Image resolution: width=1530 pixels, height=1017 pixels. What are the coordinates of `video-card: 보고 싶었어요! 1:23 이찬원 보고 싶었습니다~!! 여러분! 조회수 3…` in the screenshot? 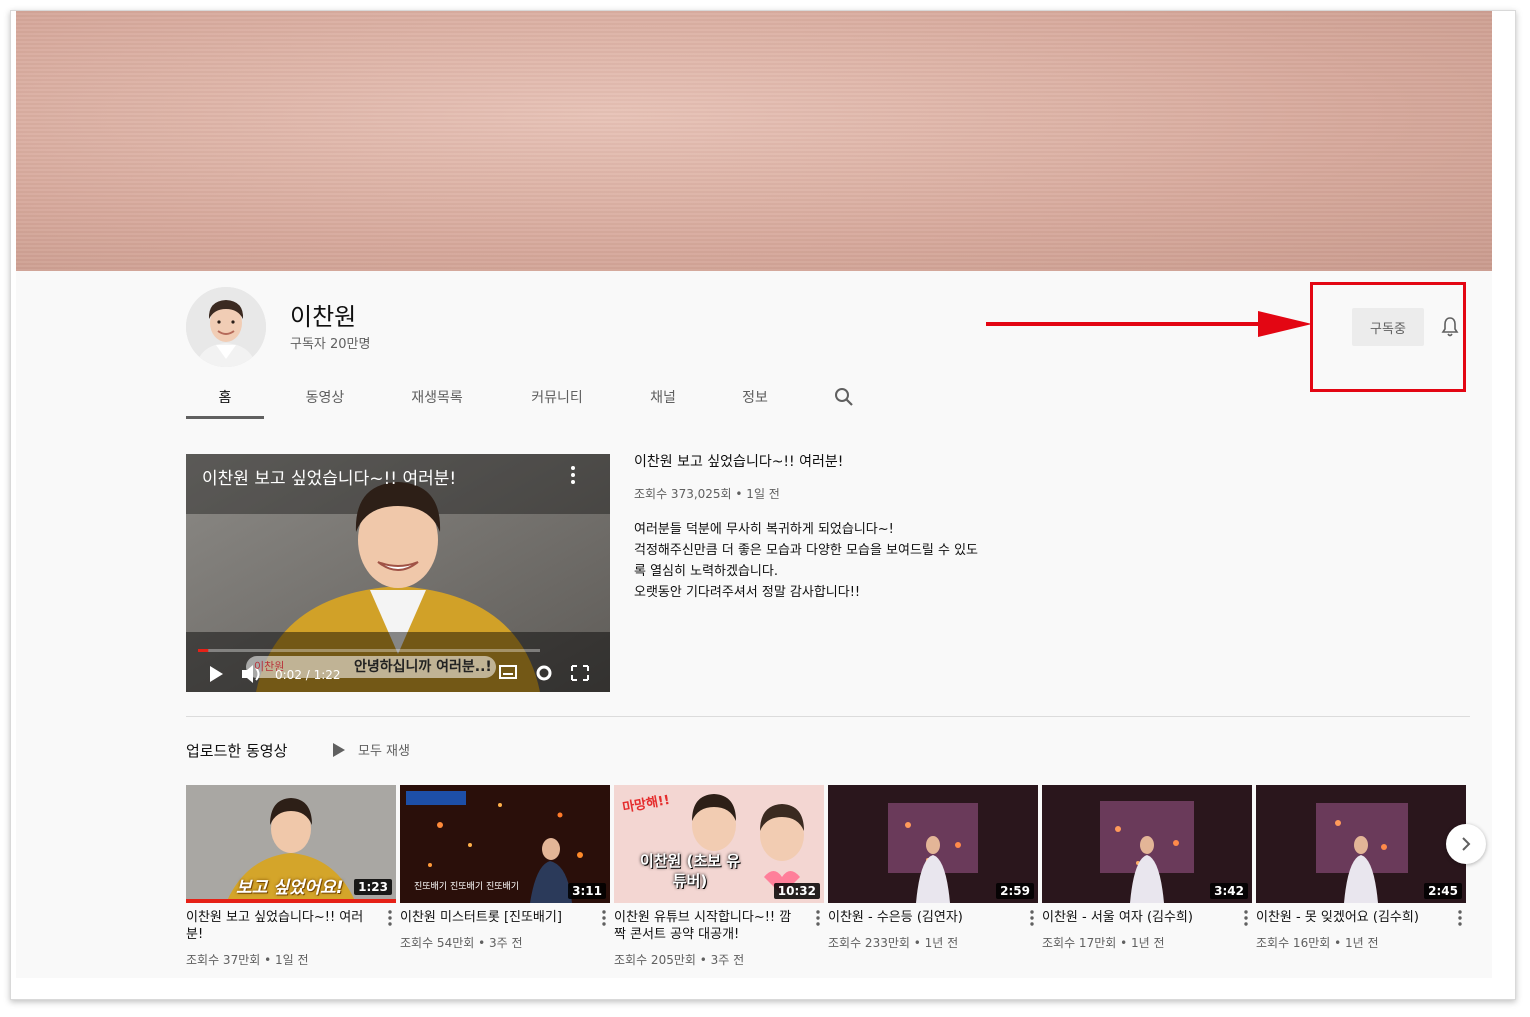 It's located at (291, 876).